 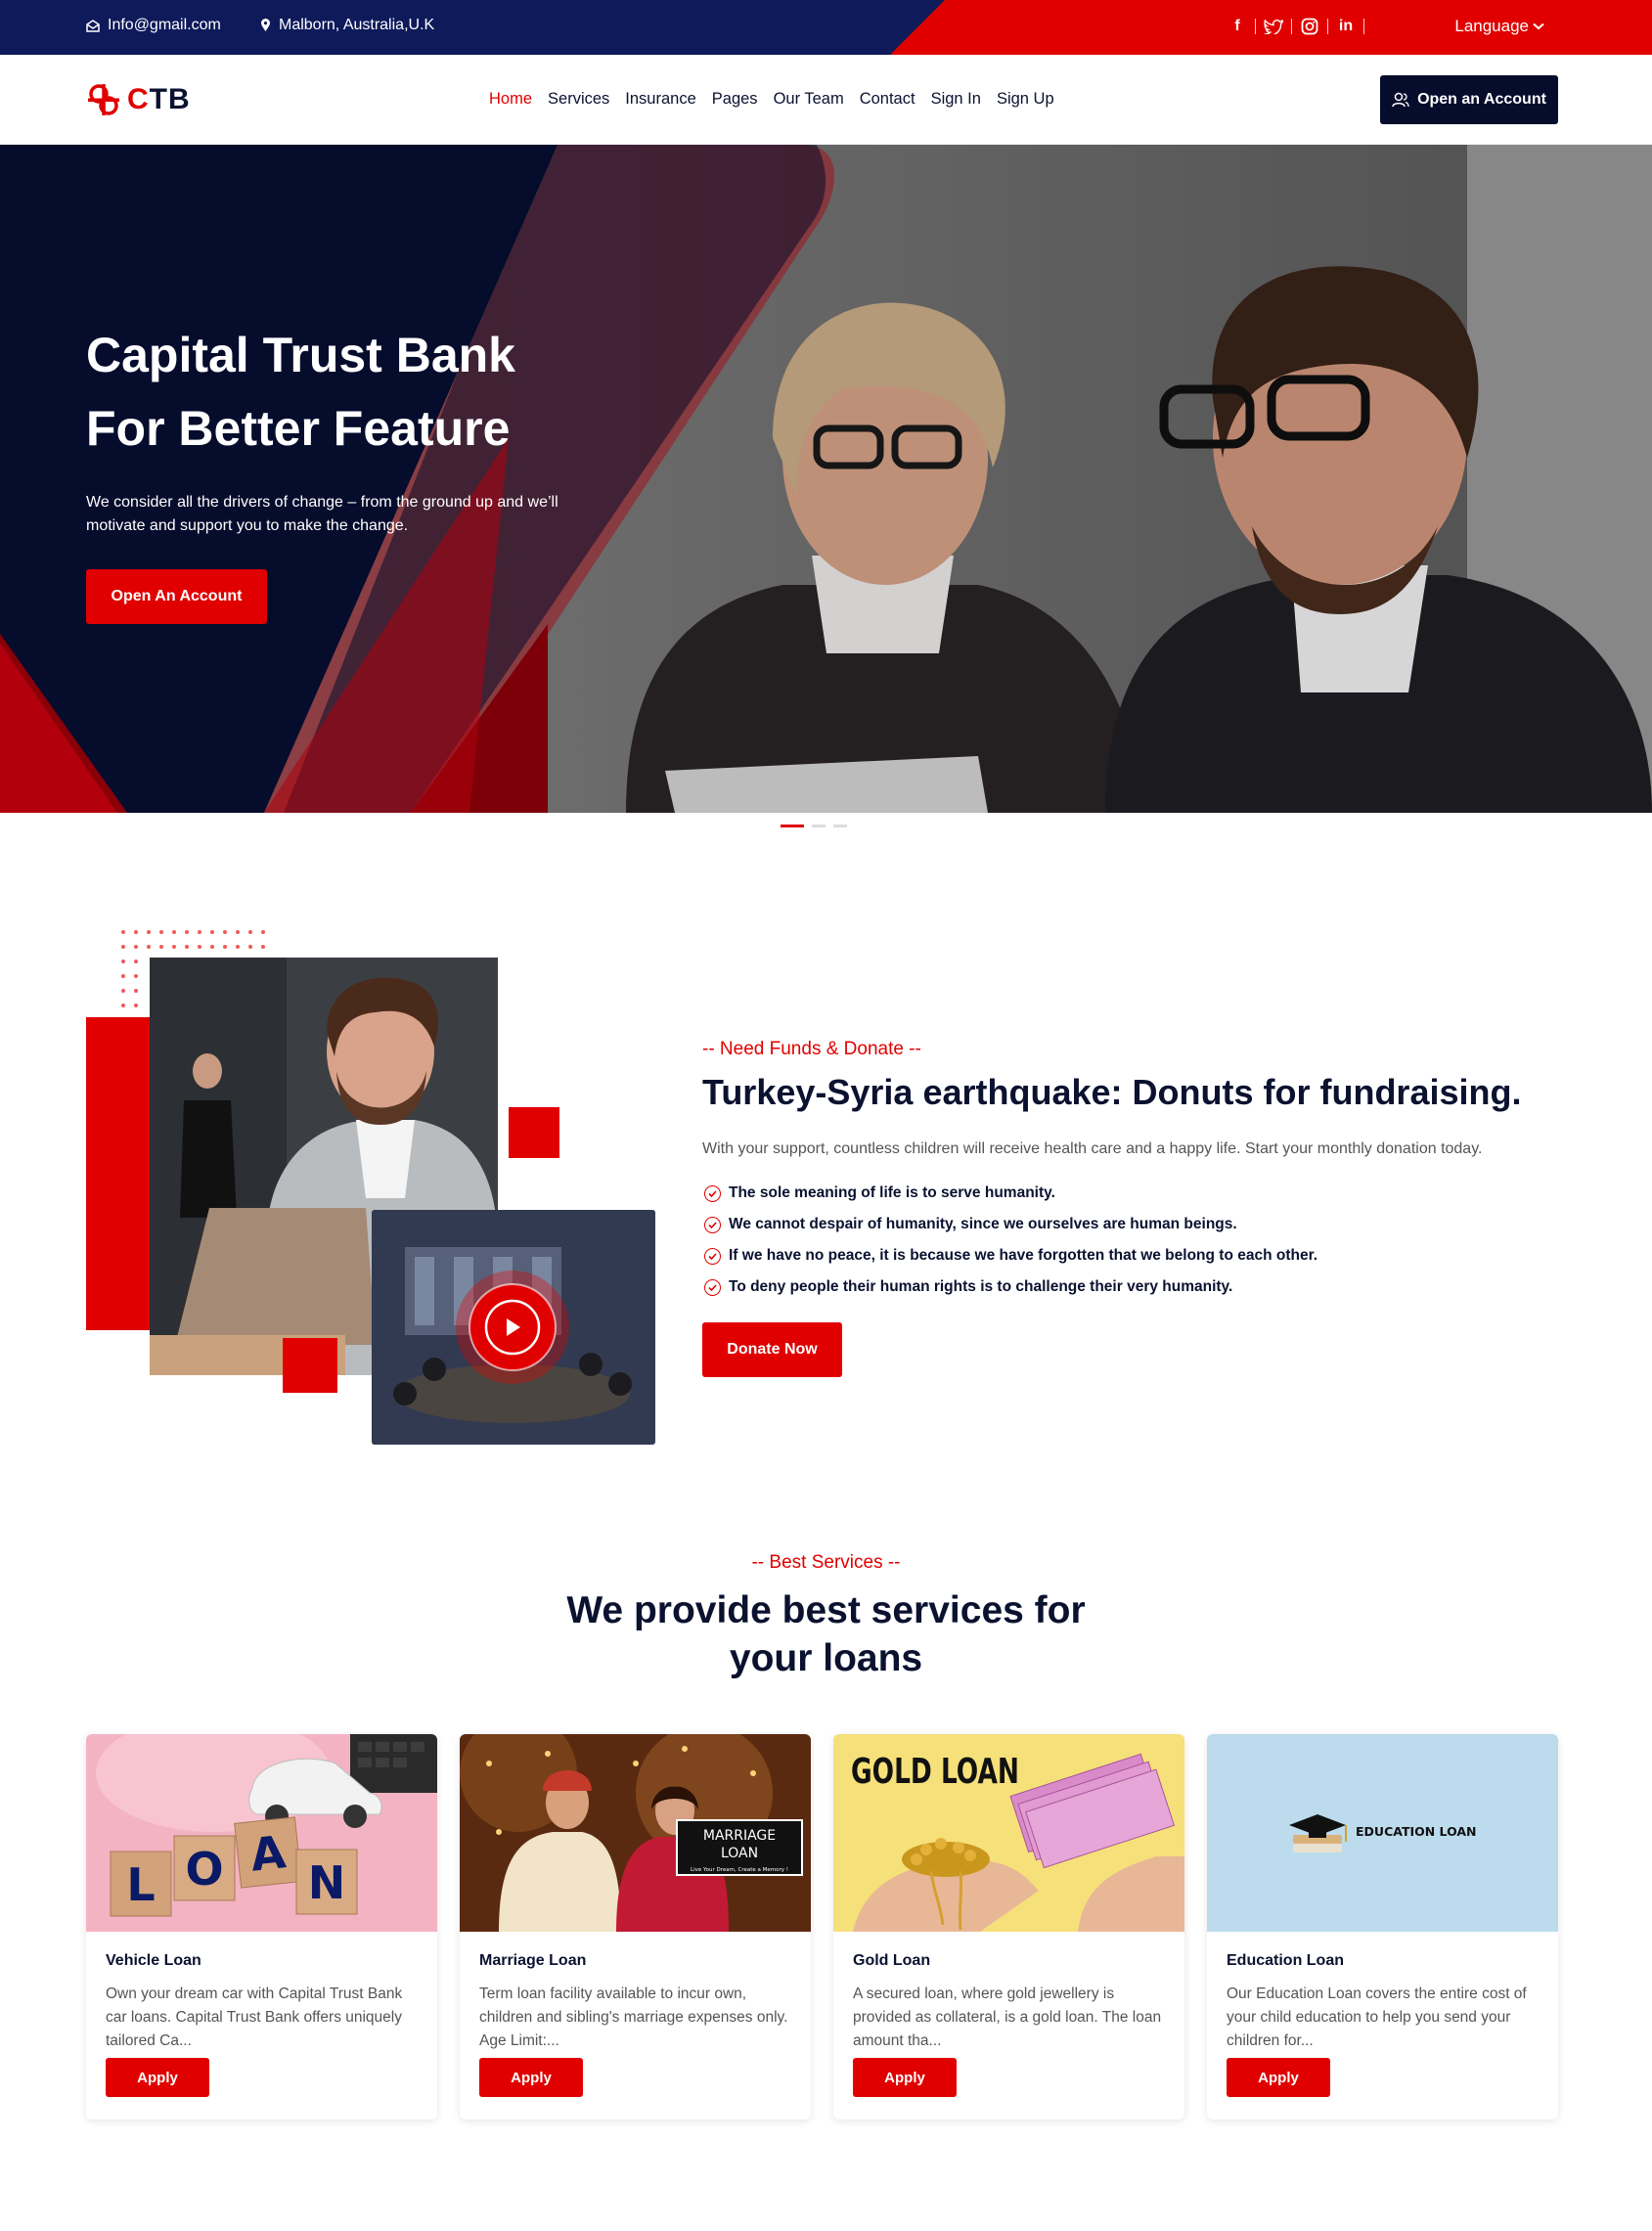 I want to click on chevron-down-icon, so click(x=1538, y=26).